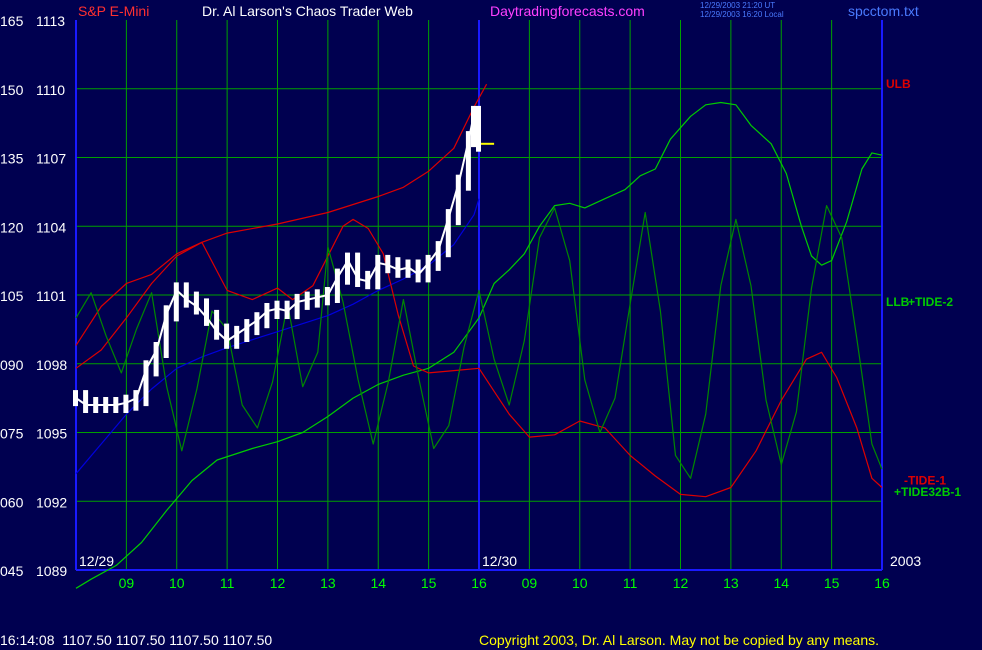 This screenshot has width=982, height=650. What do you see at coordinates (50, 21) in the screenshot?
I see `y-tick-price-label: 1113` at bounding box center [50, 21].